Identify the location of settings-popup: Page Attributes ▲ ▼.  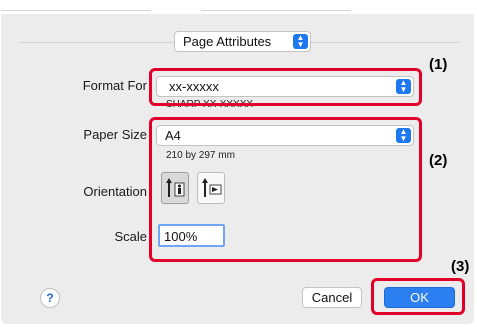
(242, 41).